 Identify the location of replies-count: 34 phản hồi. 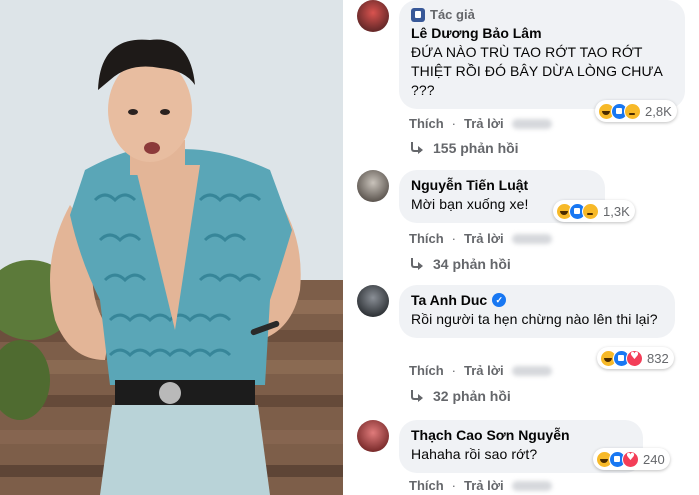
(472, 264).